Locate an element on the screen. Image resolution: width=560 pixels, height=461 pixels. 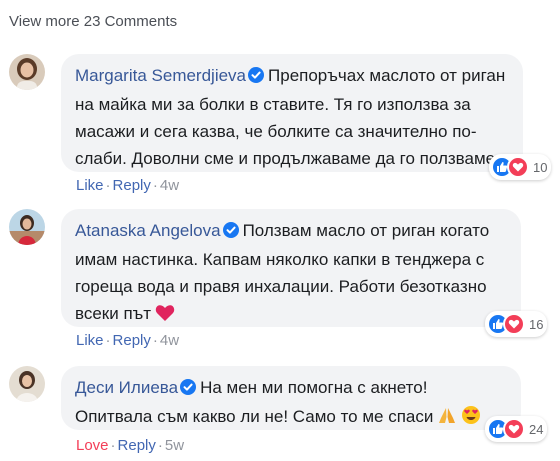
reactions-summary: 10 is located at coordinates (520, 167).